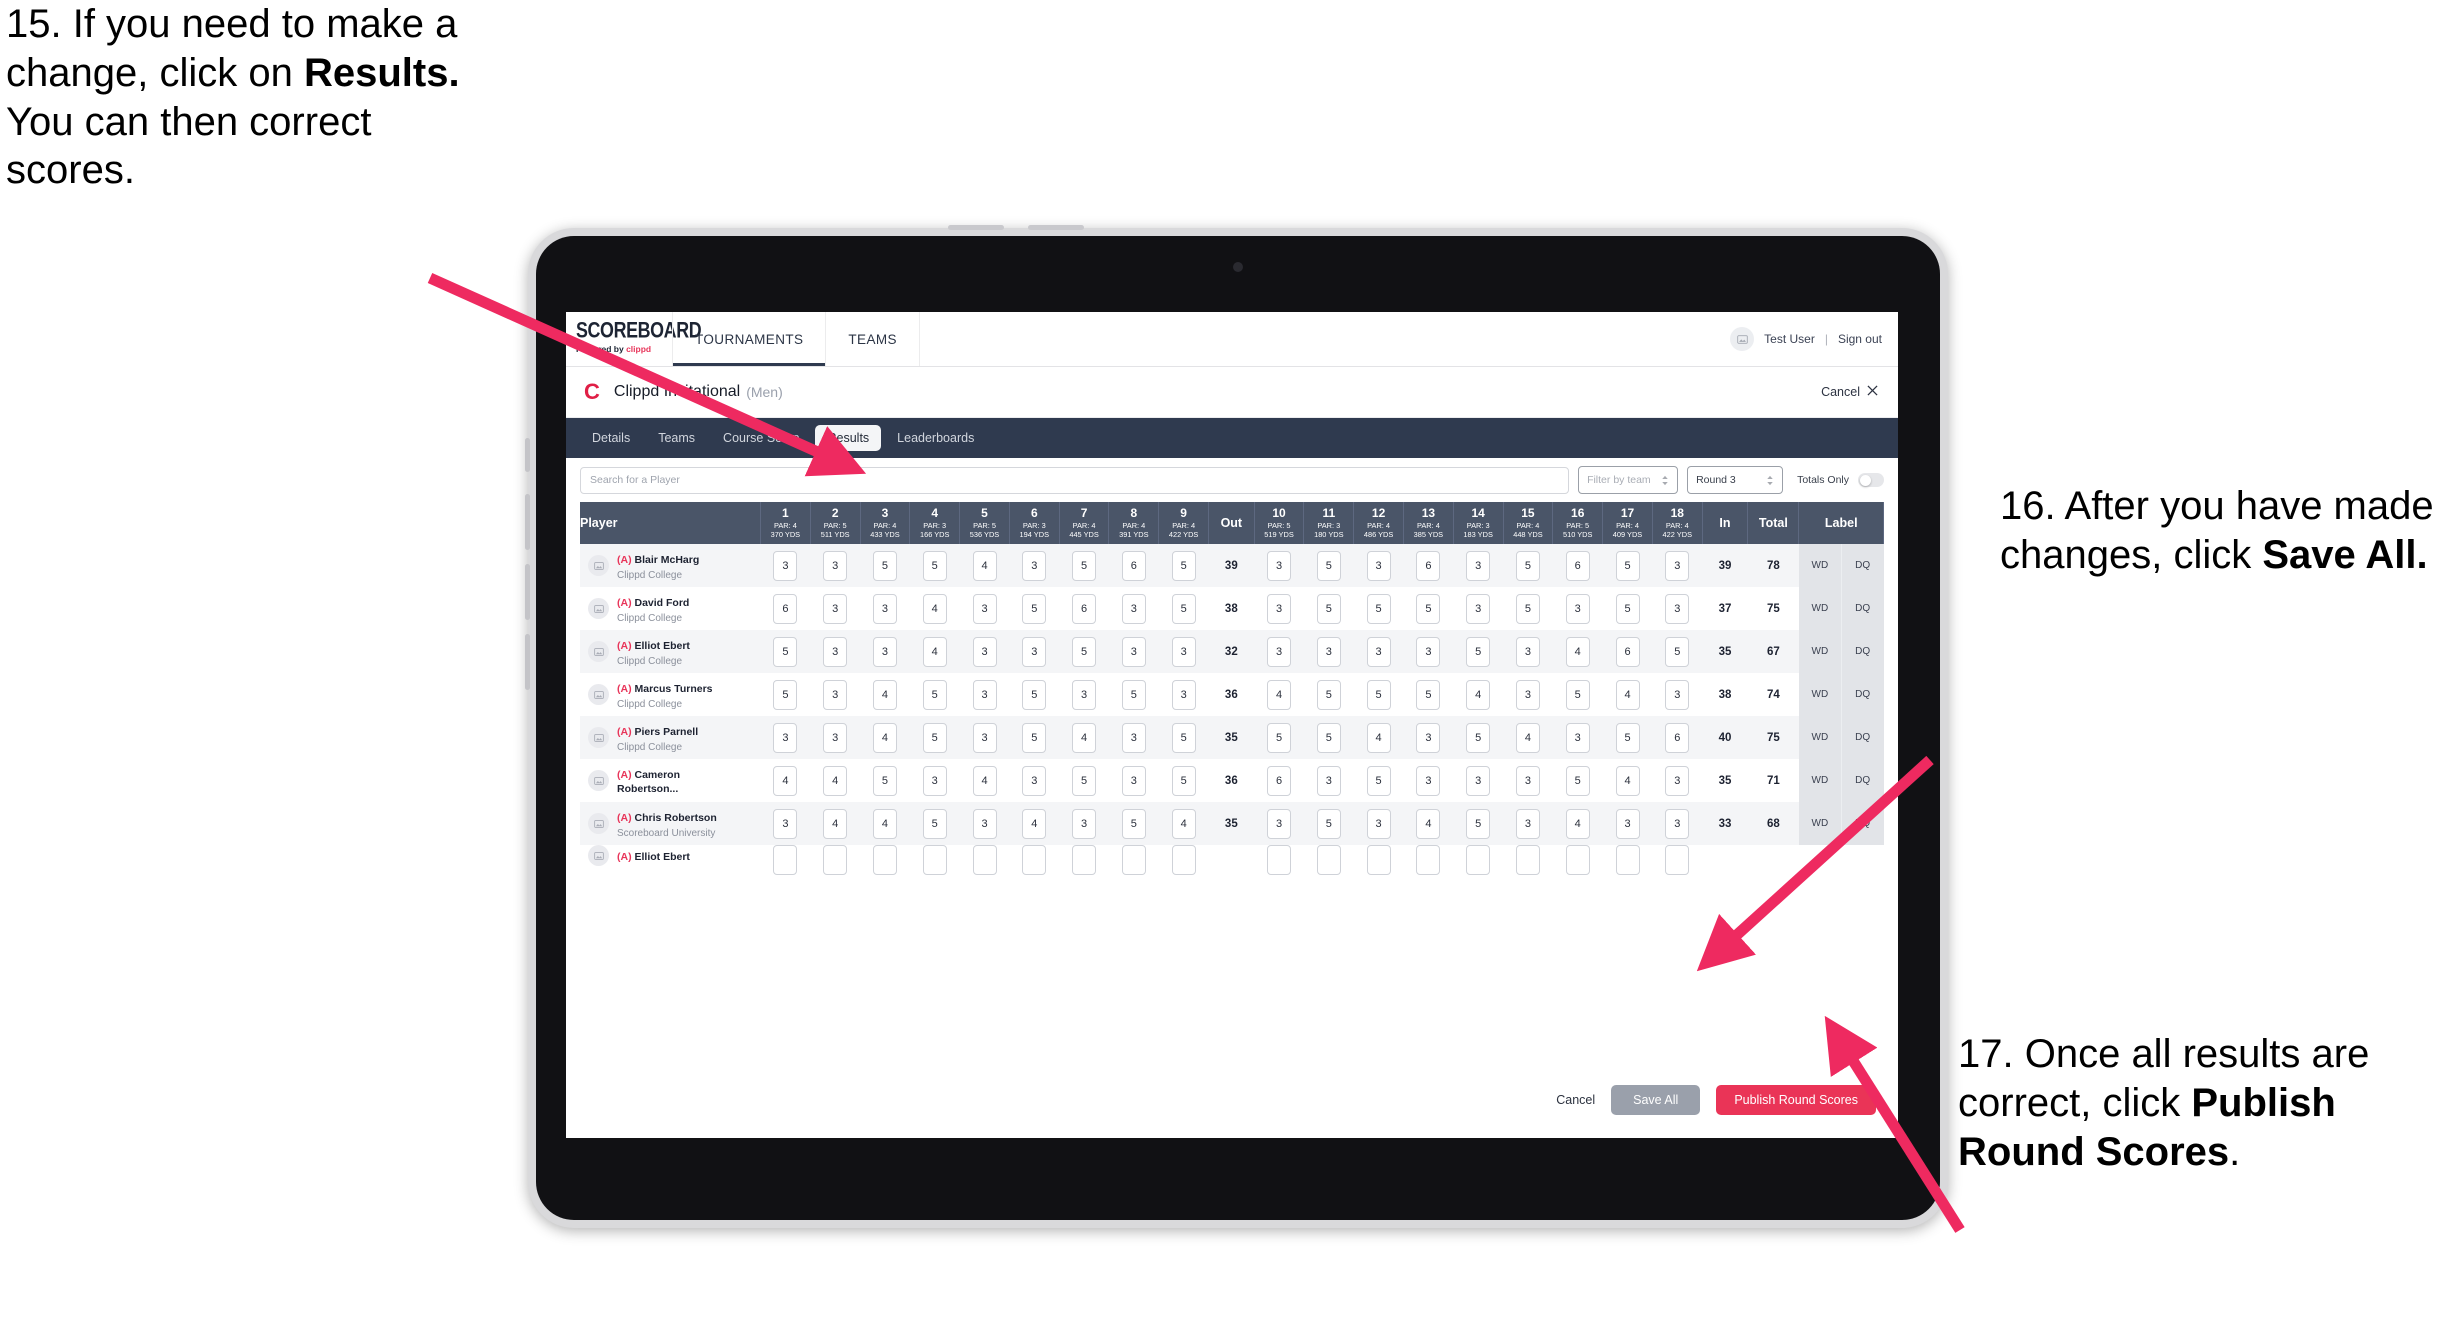 The image size is (2464, 1326). Describe the element at coordinates (634, 339) in the screenshot. I see `scoreboard-logo: SCOREBOARD Powered by clippd` at that location.